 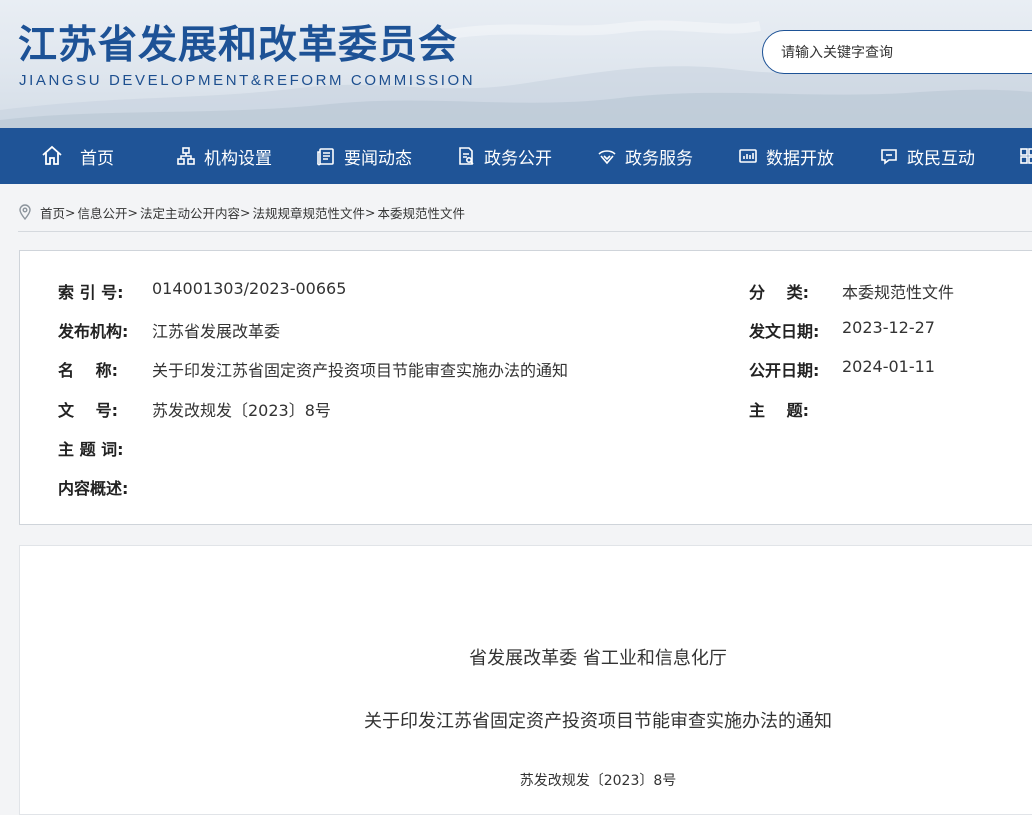 I want to click on breadcrumb-divider, so click(x=525, y=231).